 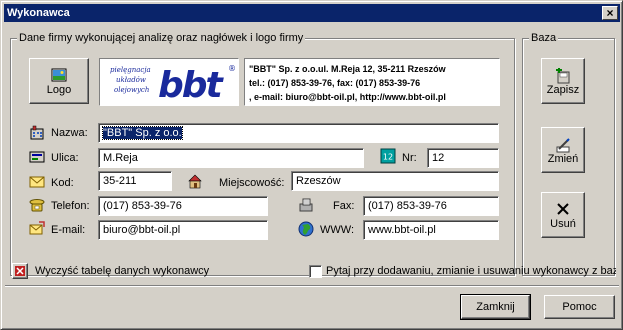 What do you see at coordinates (306, 229) in the screenshot?
I see `globe-icon` at bounding box center [306, 229].